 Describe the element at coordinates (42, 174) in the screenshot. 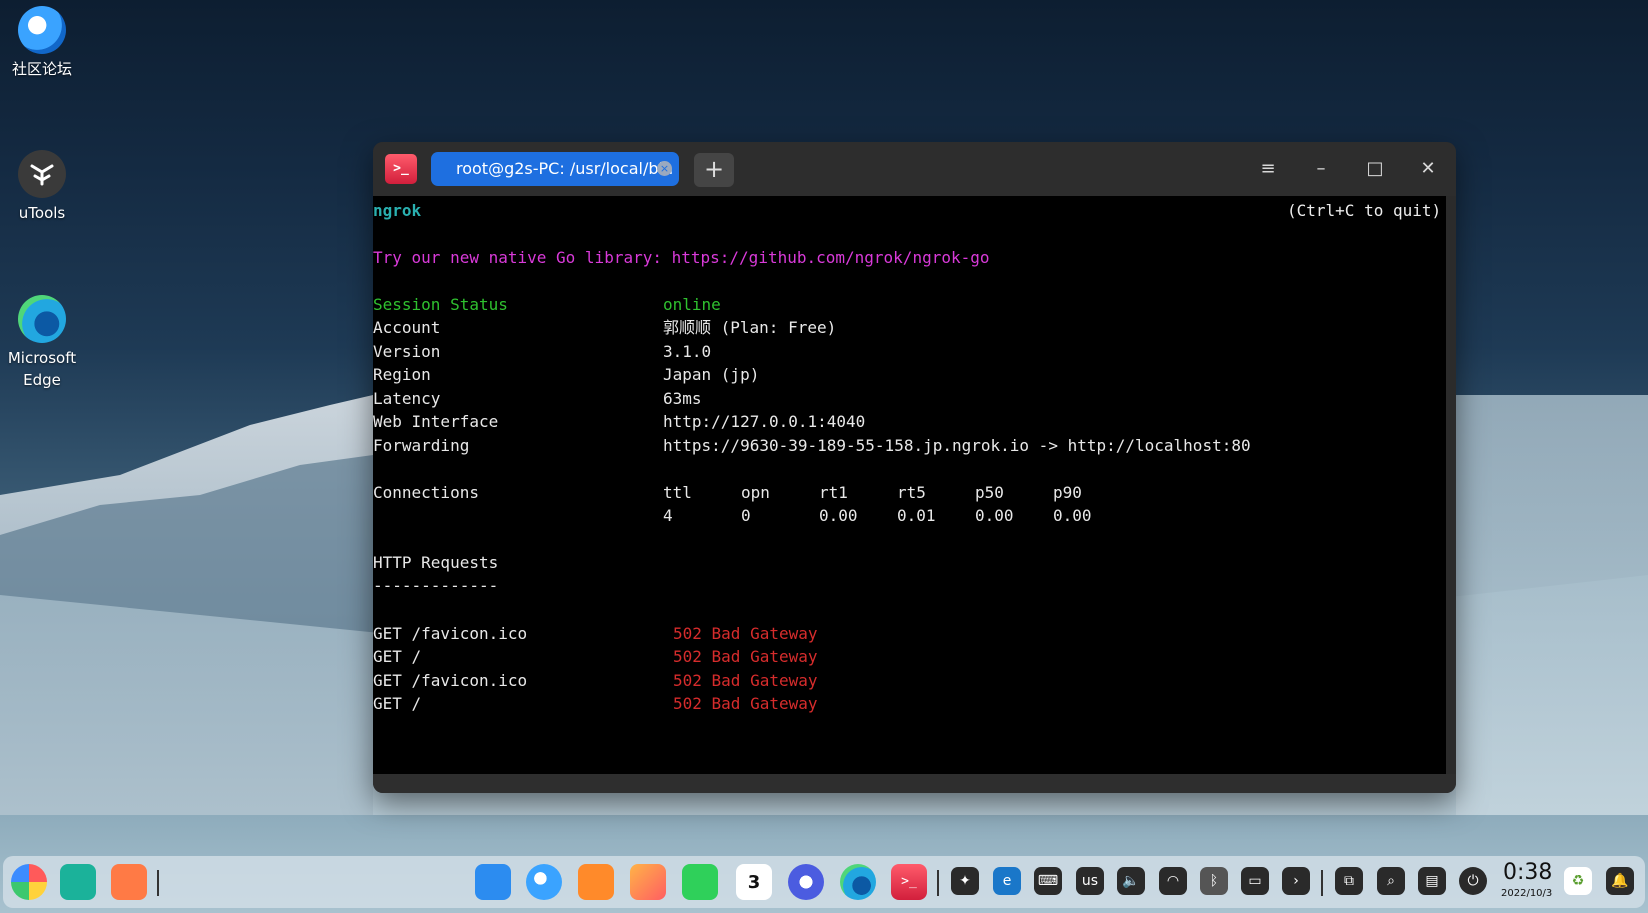

I see `utools-icon` at that location.